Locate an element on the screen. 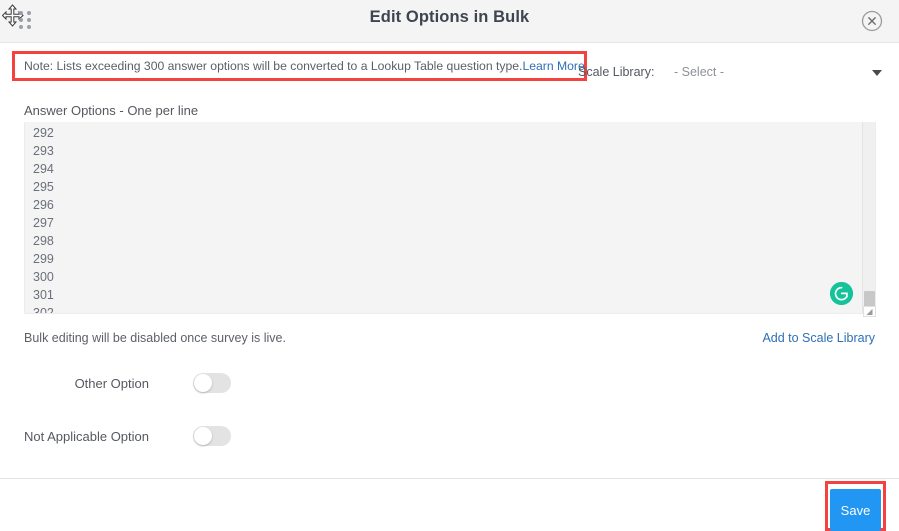  answer-option-line: 296 is located at coordinates (43, 205).